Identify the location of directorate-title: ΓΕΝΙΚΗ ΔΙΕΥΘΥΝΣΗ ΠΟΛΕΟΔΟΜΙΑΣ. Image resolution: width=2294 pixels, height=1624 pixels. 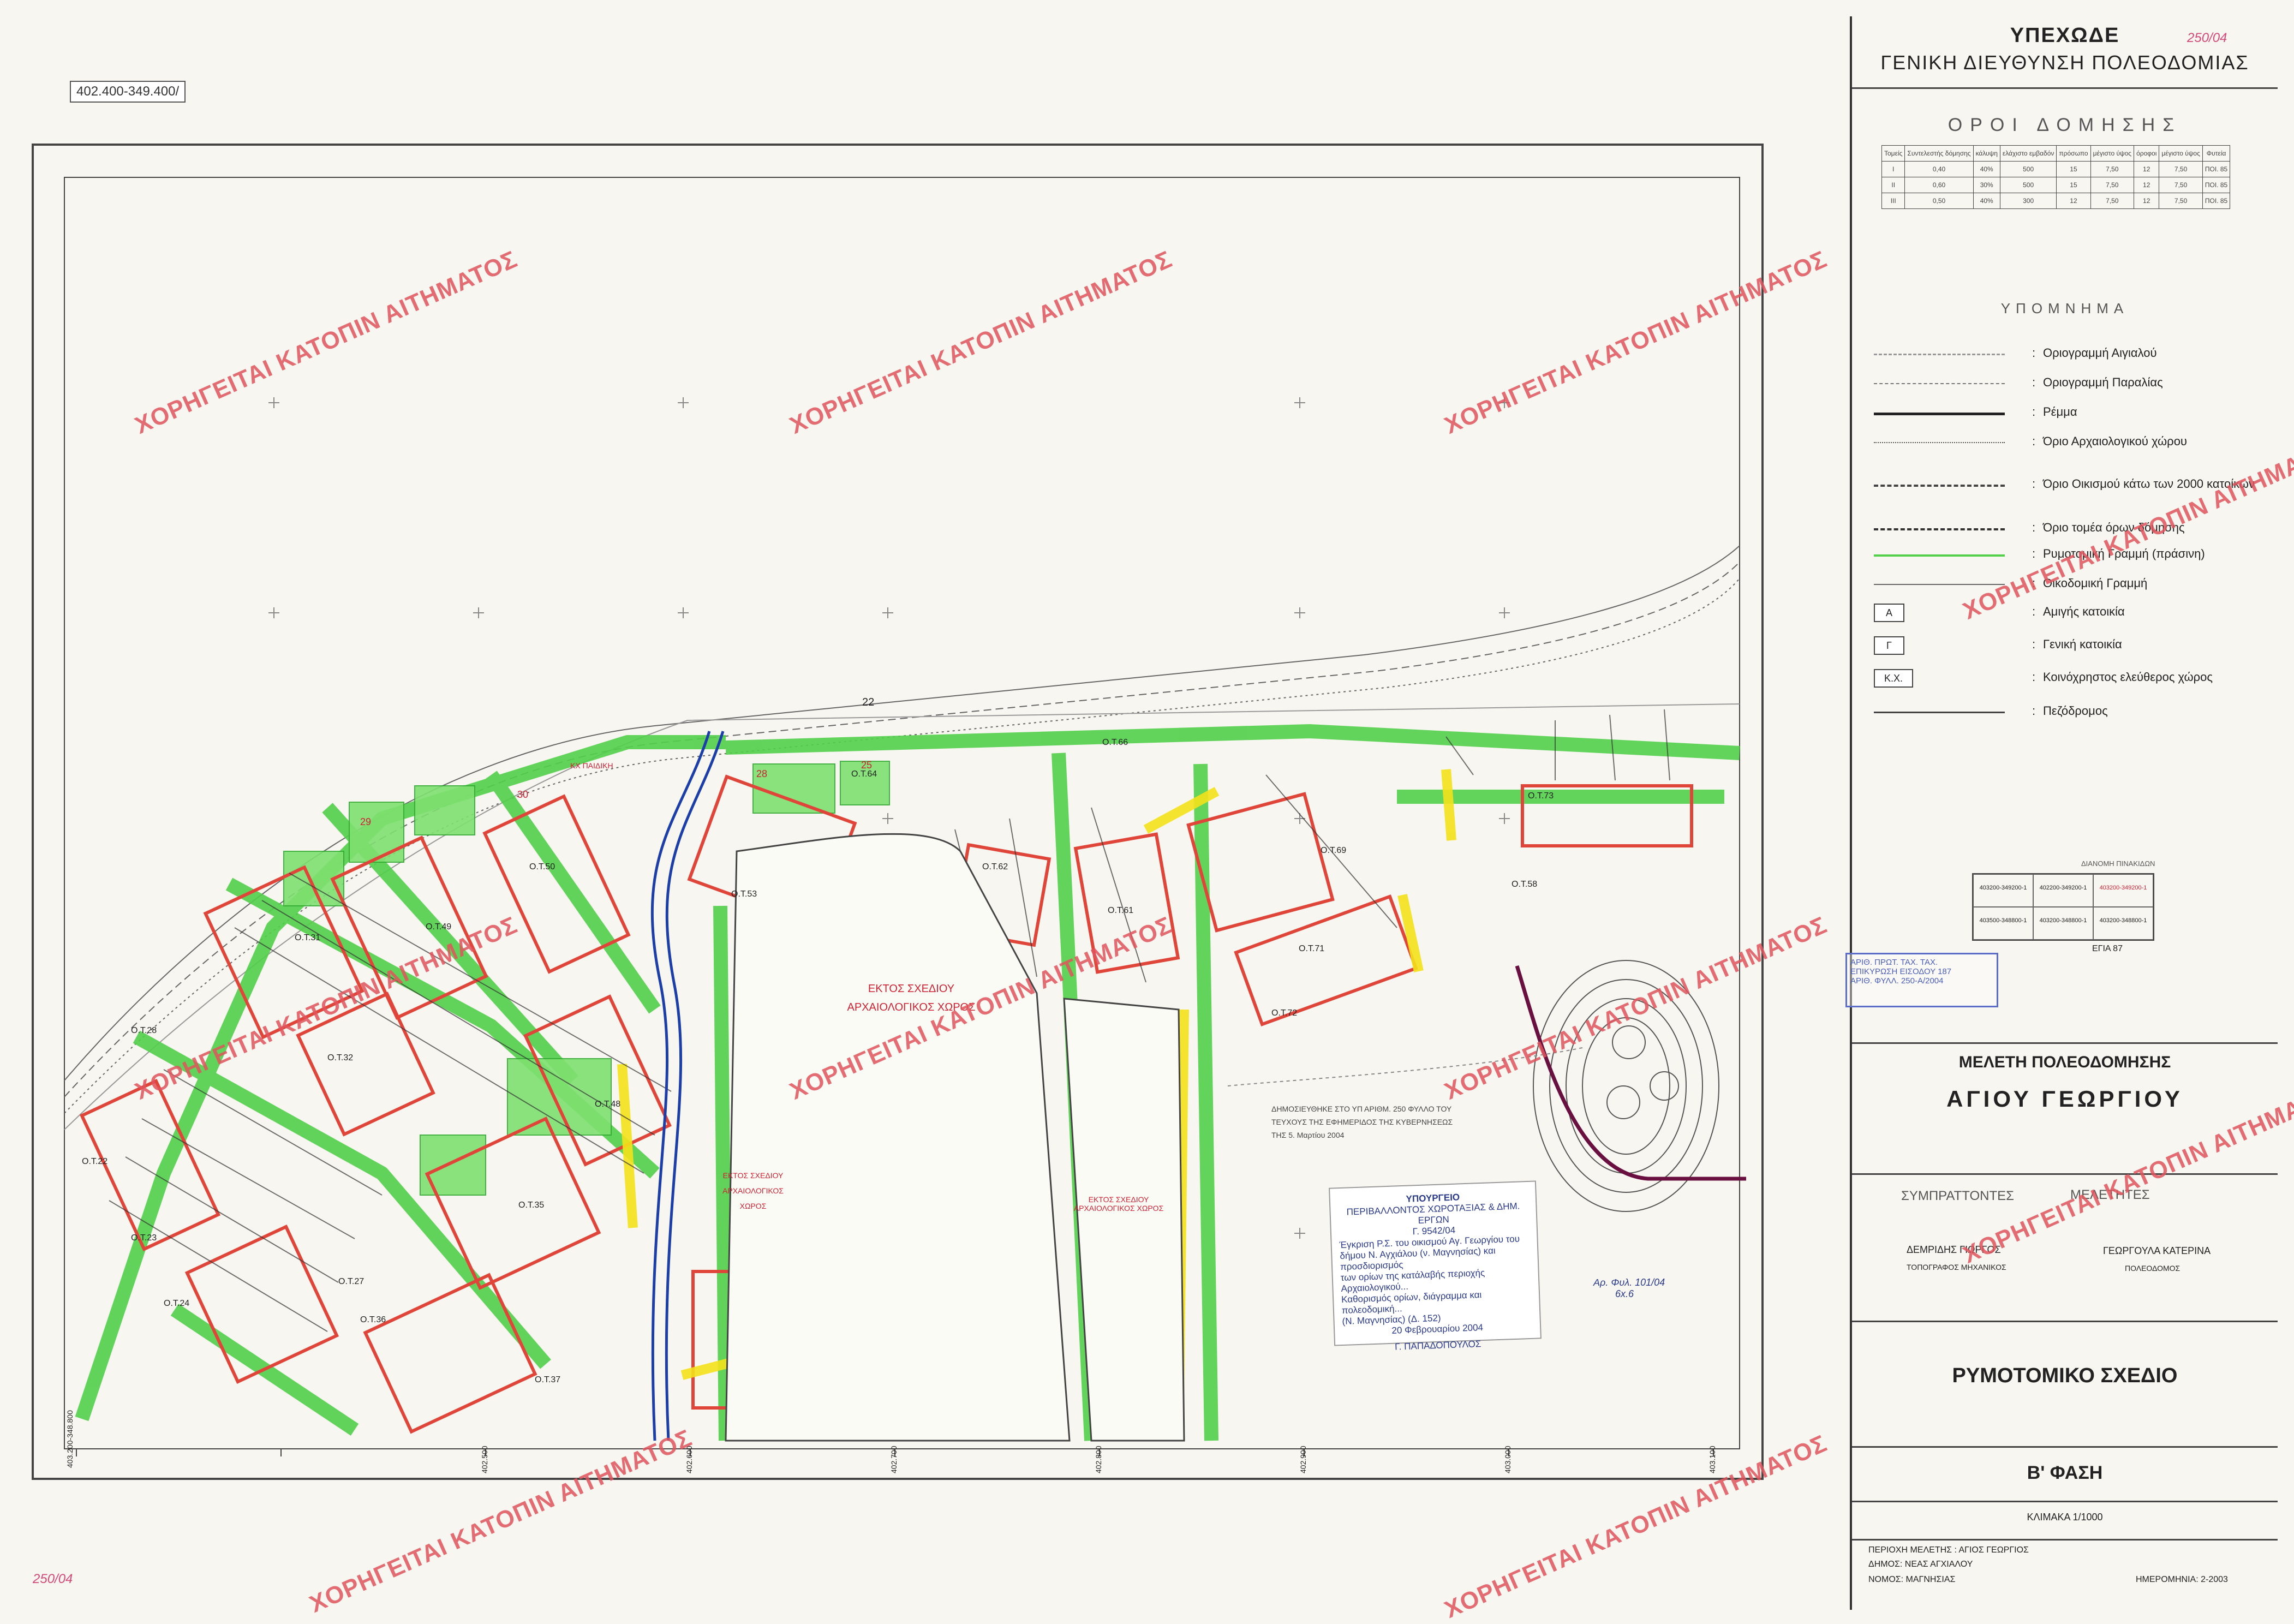
(2065, 62).